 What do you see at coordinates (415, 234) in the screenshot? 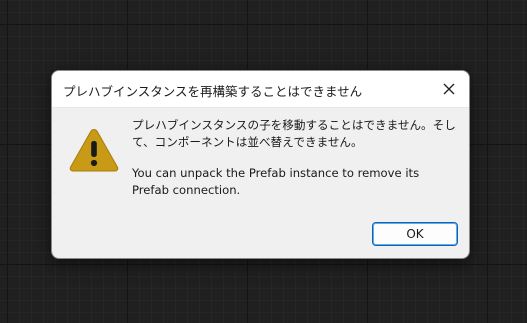
I see `ok-button: OK` at bounding box center [415, 234].